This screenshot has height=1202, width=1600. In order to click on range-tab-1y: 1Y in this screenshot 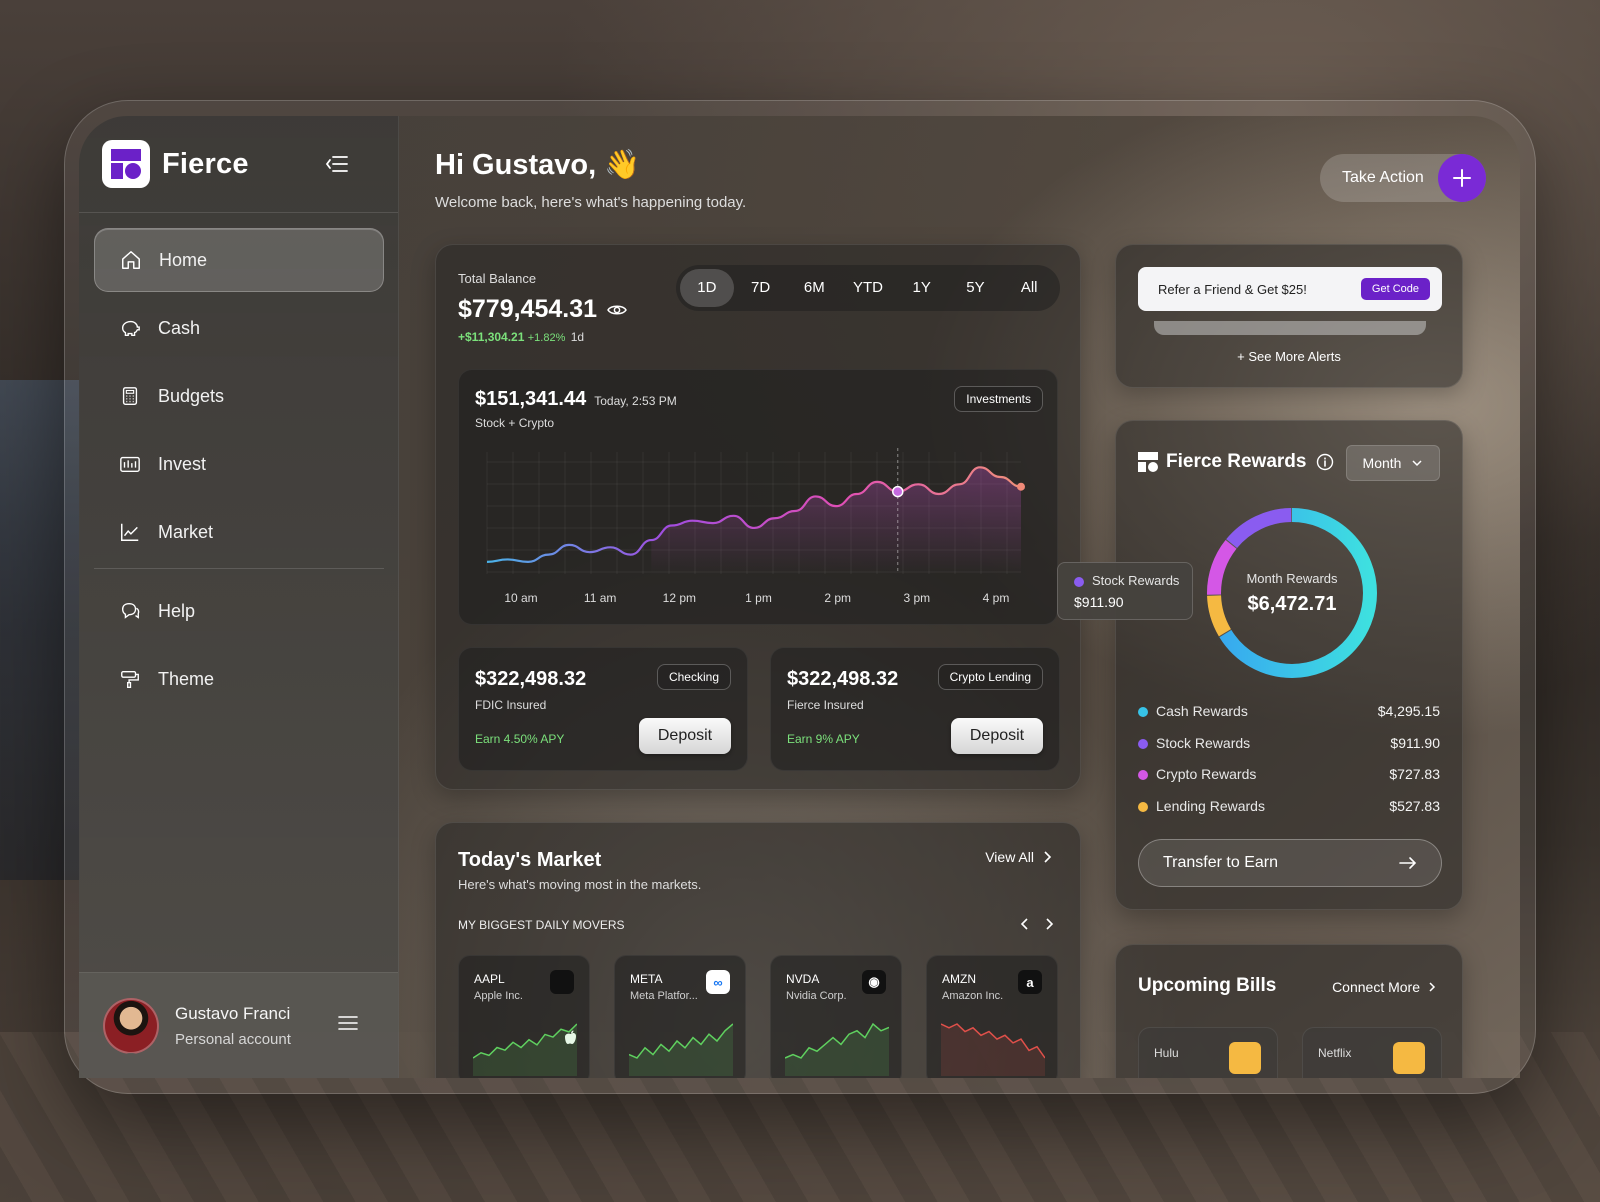, I will do `click(922, 288)`.